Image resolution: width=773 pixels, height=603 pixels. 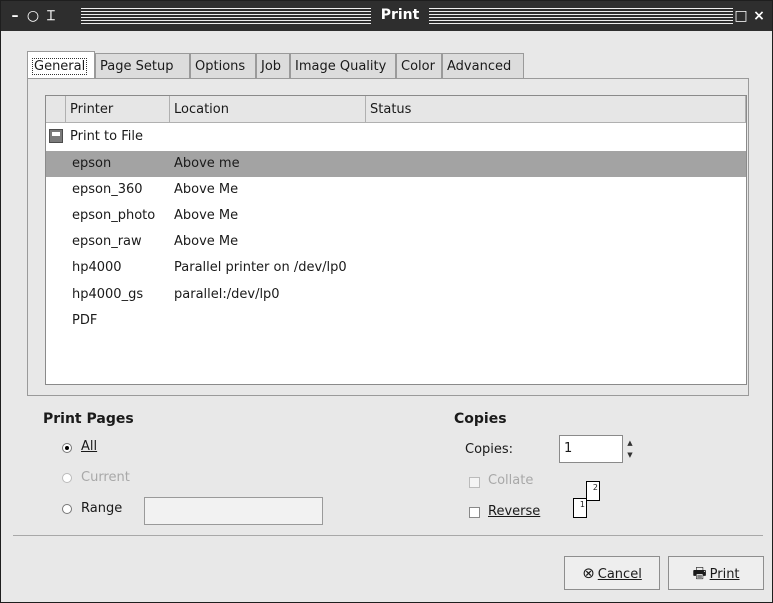 I want to click on tab-options: Options, so click(x=223, y=65).